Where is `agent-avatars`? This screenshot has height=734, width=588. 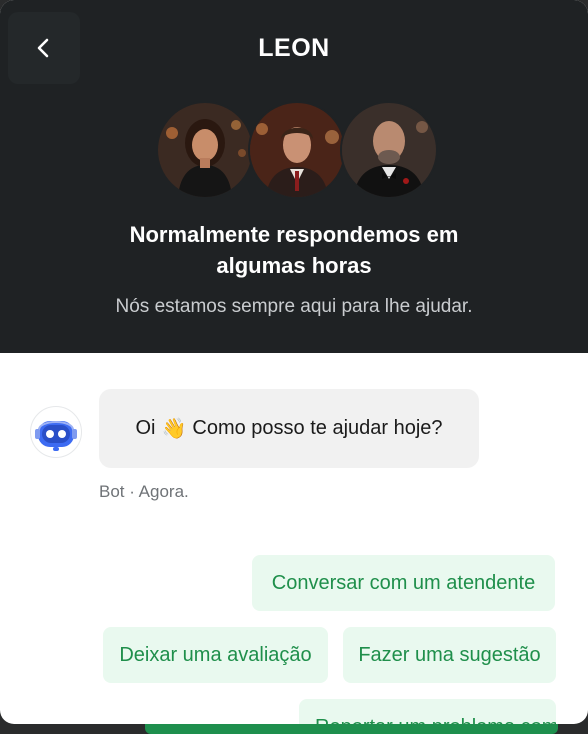 agent-avatars is located at coordinates (297, 151).